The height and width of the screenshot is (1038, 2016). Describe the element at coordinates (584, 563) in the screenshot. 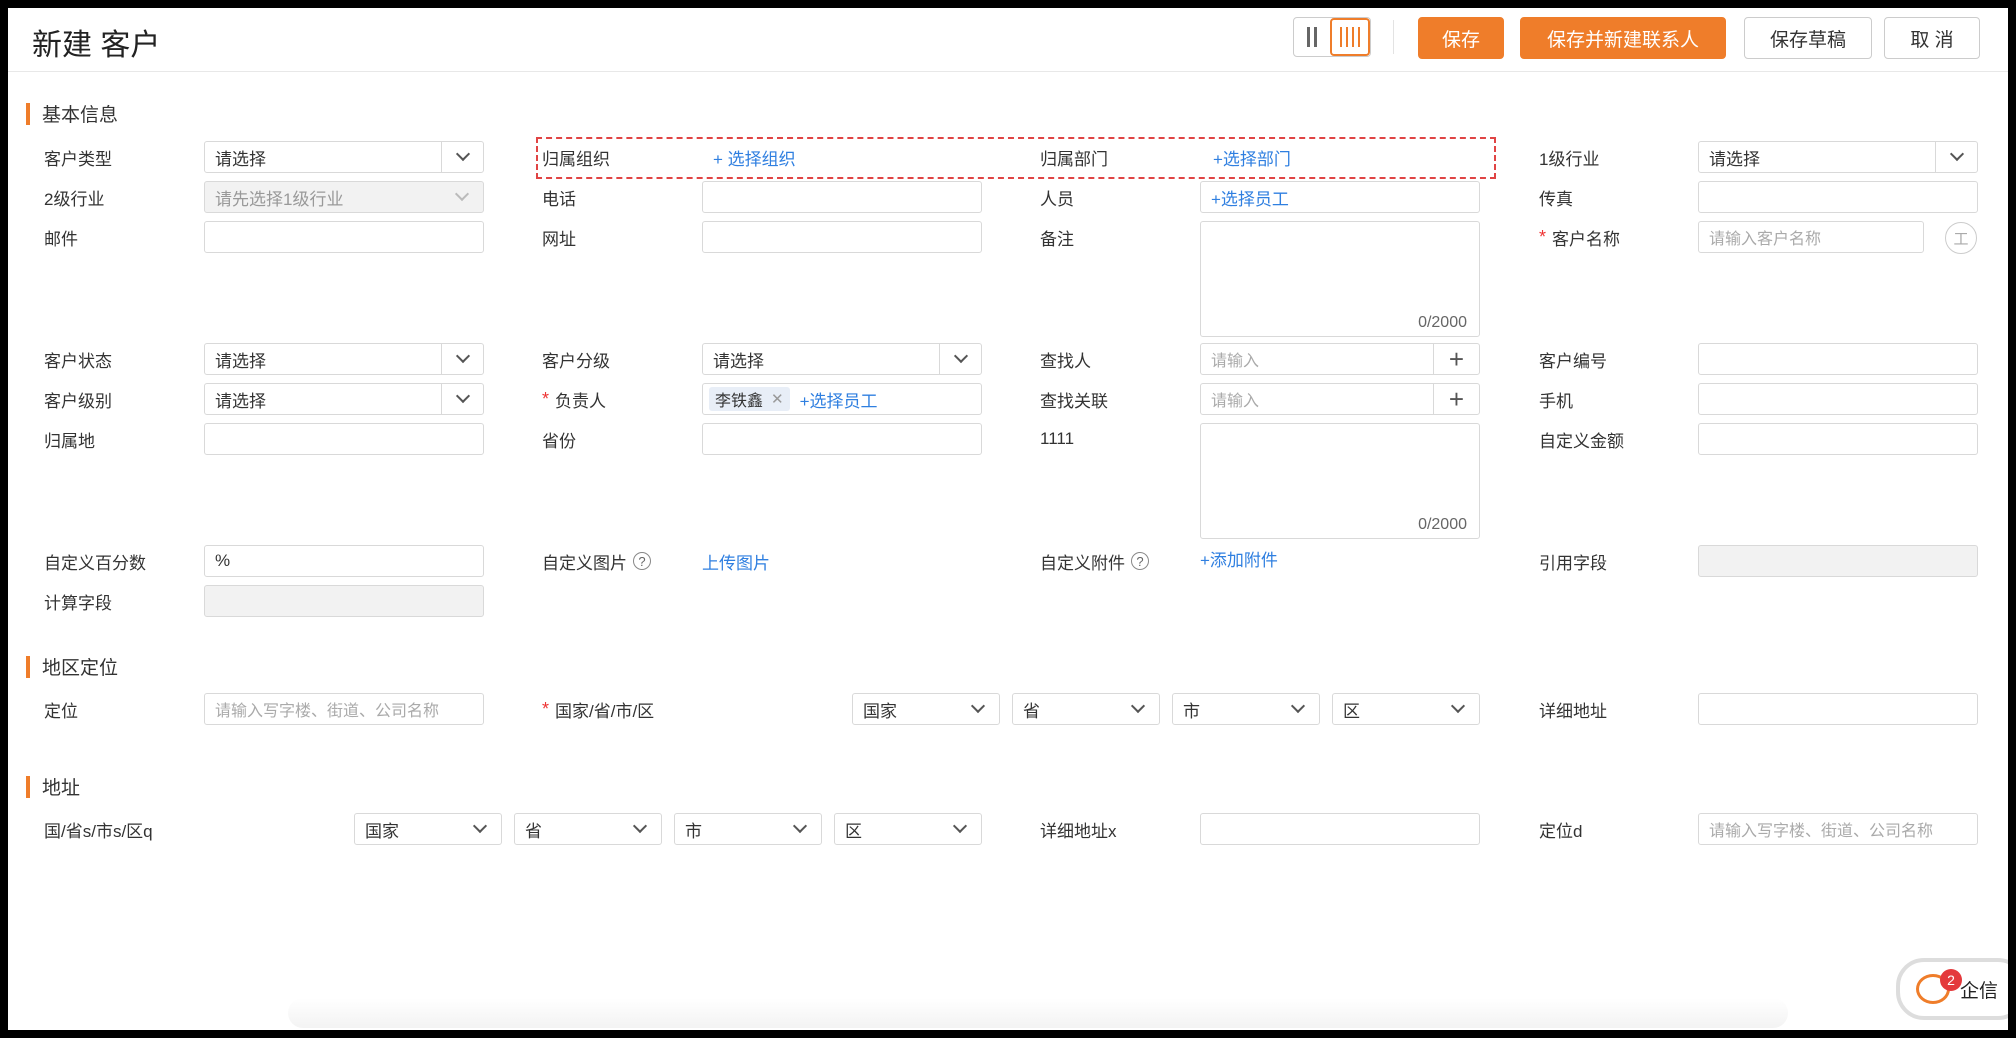

I see `custom-image-label-text: 自定义图片` at that location.